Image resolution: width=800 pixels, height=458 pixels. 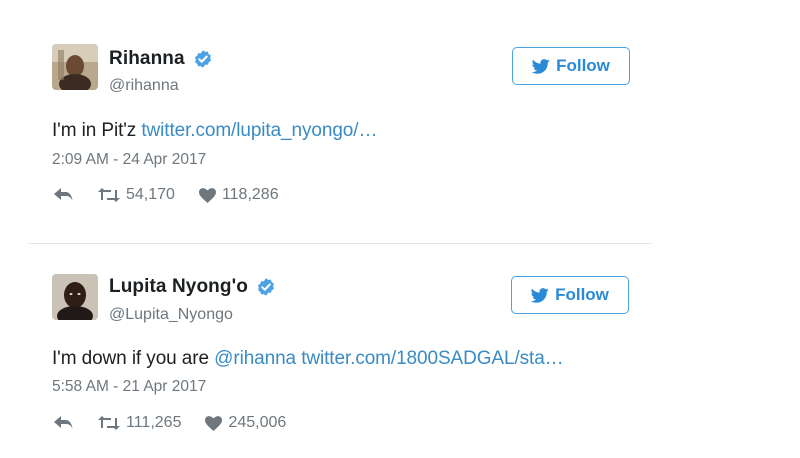 I want to click on retweet-button: 111,265, so click(x=139, y=423).